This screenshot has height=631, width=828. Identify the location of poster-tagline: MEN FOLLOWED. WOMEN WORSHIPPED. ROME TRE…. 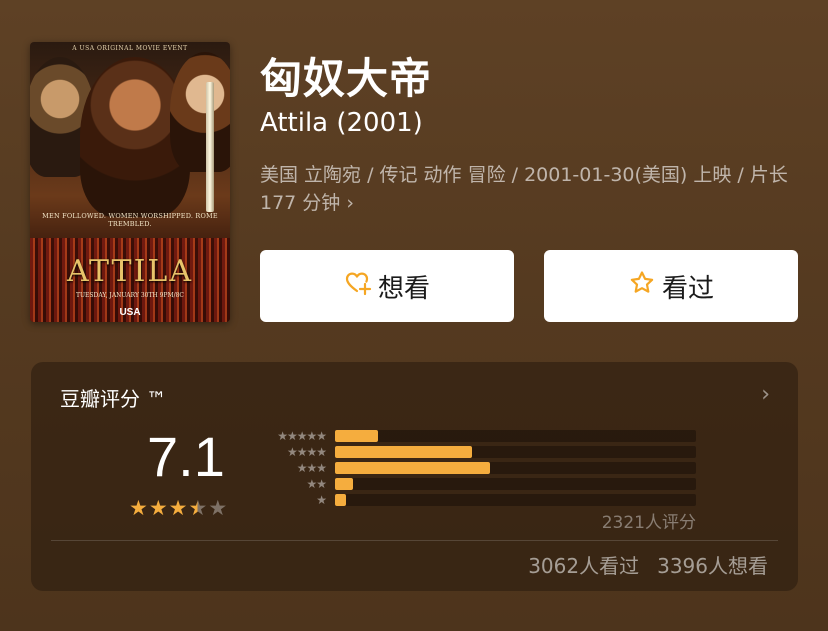
(130, 220).